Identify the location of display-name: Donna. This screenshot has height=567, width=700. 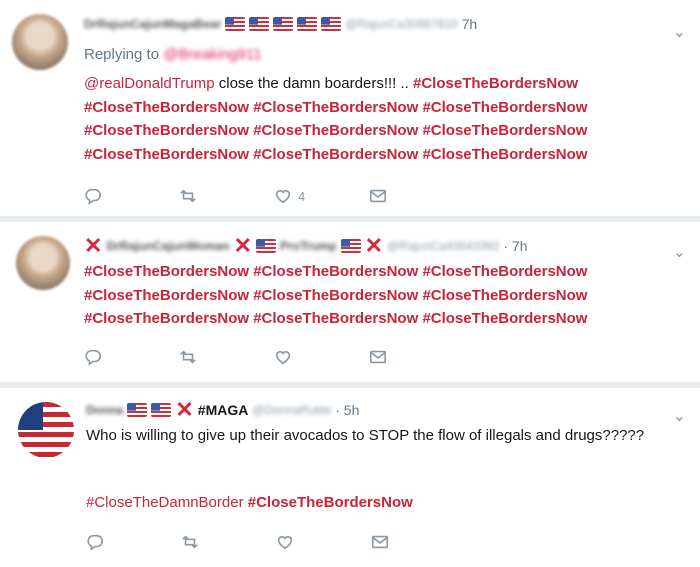
(104, 410).